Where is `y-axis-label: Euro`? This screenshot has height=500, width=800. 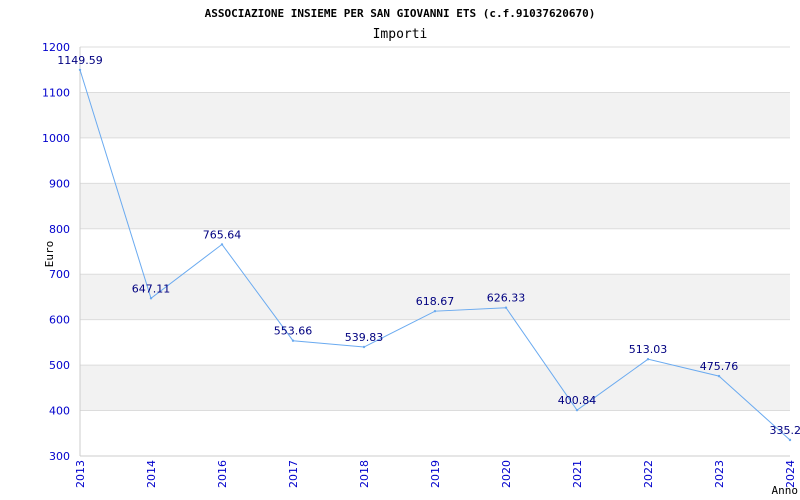
y-axis-label: Euro is located at coordinates (49, 254).